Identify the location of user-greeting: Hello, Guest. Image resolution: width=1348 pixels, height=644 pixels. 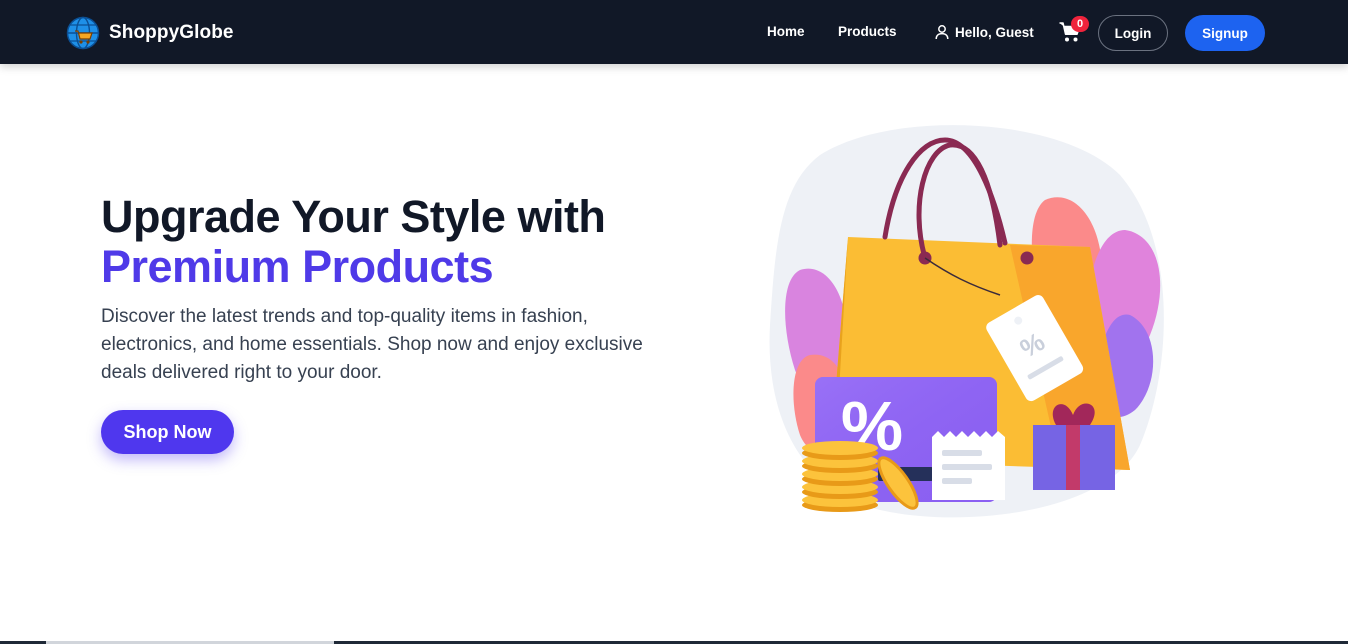
(984, 32).